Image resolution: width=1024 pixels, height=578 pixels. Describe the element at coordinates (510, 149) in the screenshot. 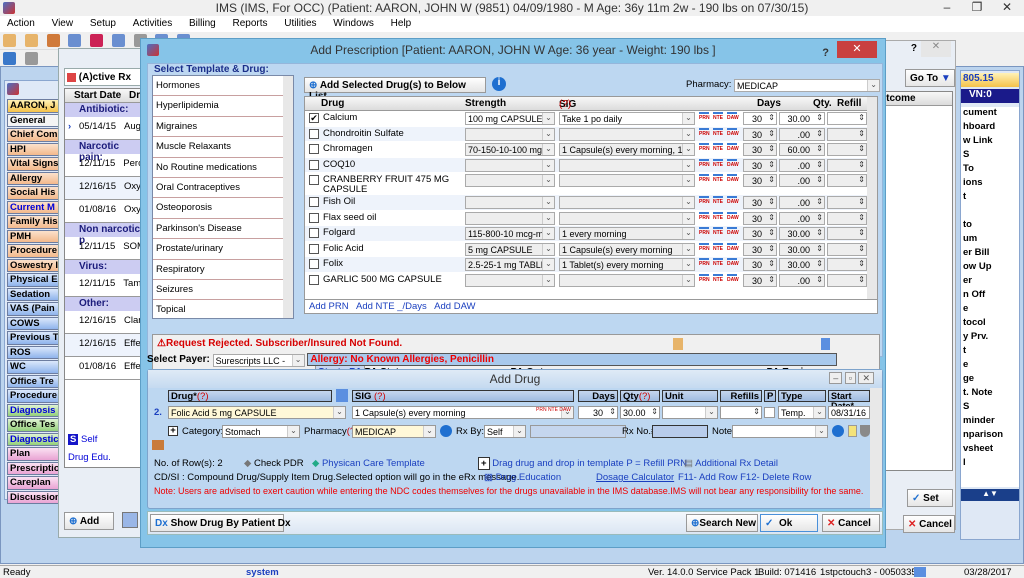

I see `strength-select: 70-150-10-100 mg-m ⌄` at that location.